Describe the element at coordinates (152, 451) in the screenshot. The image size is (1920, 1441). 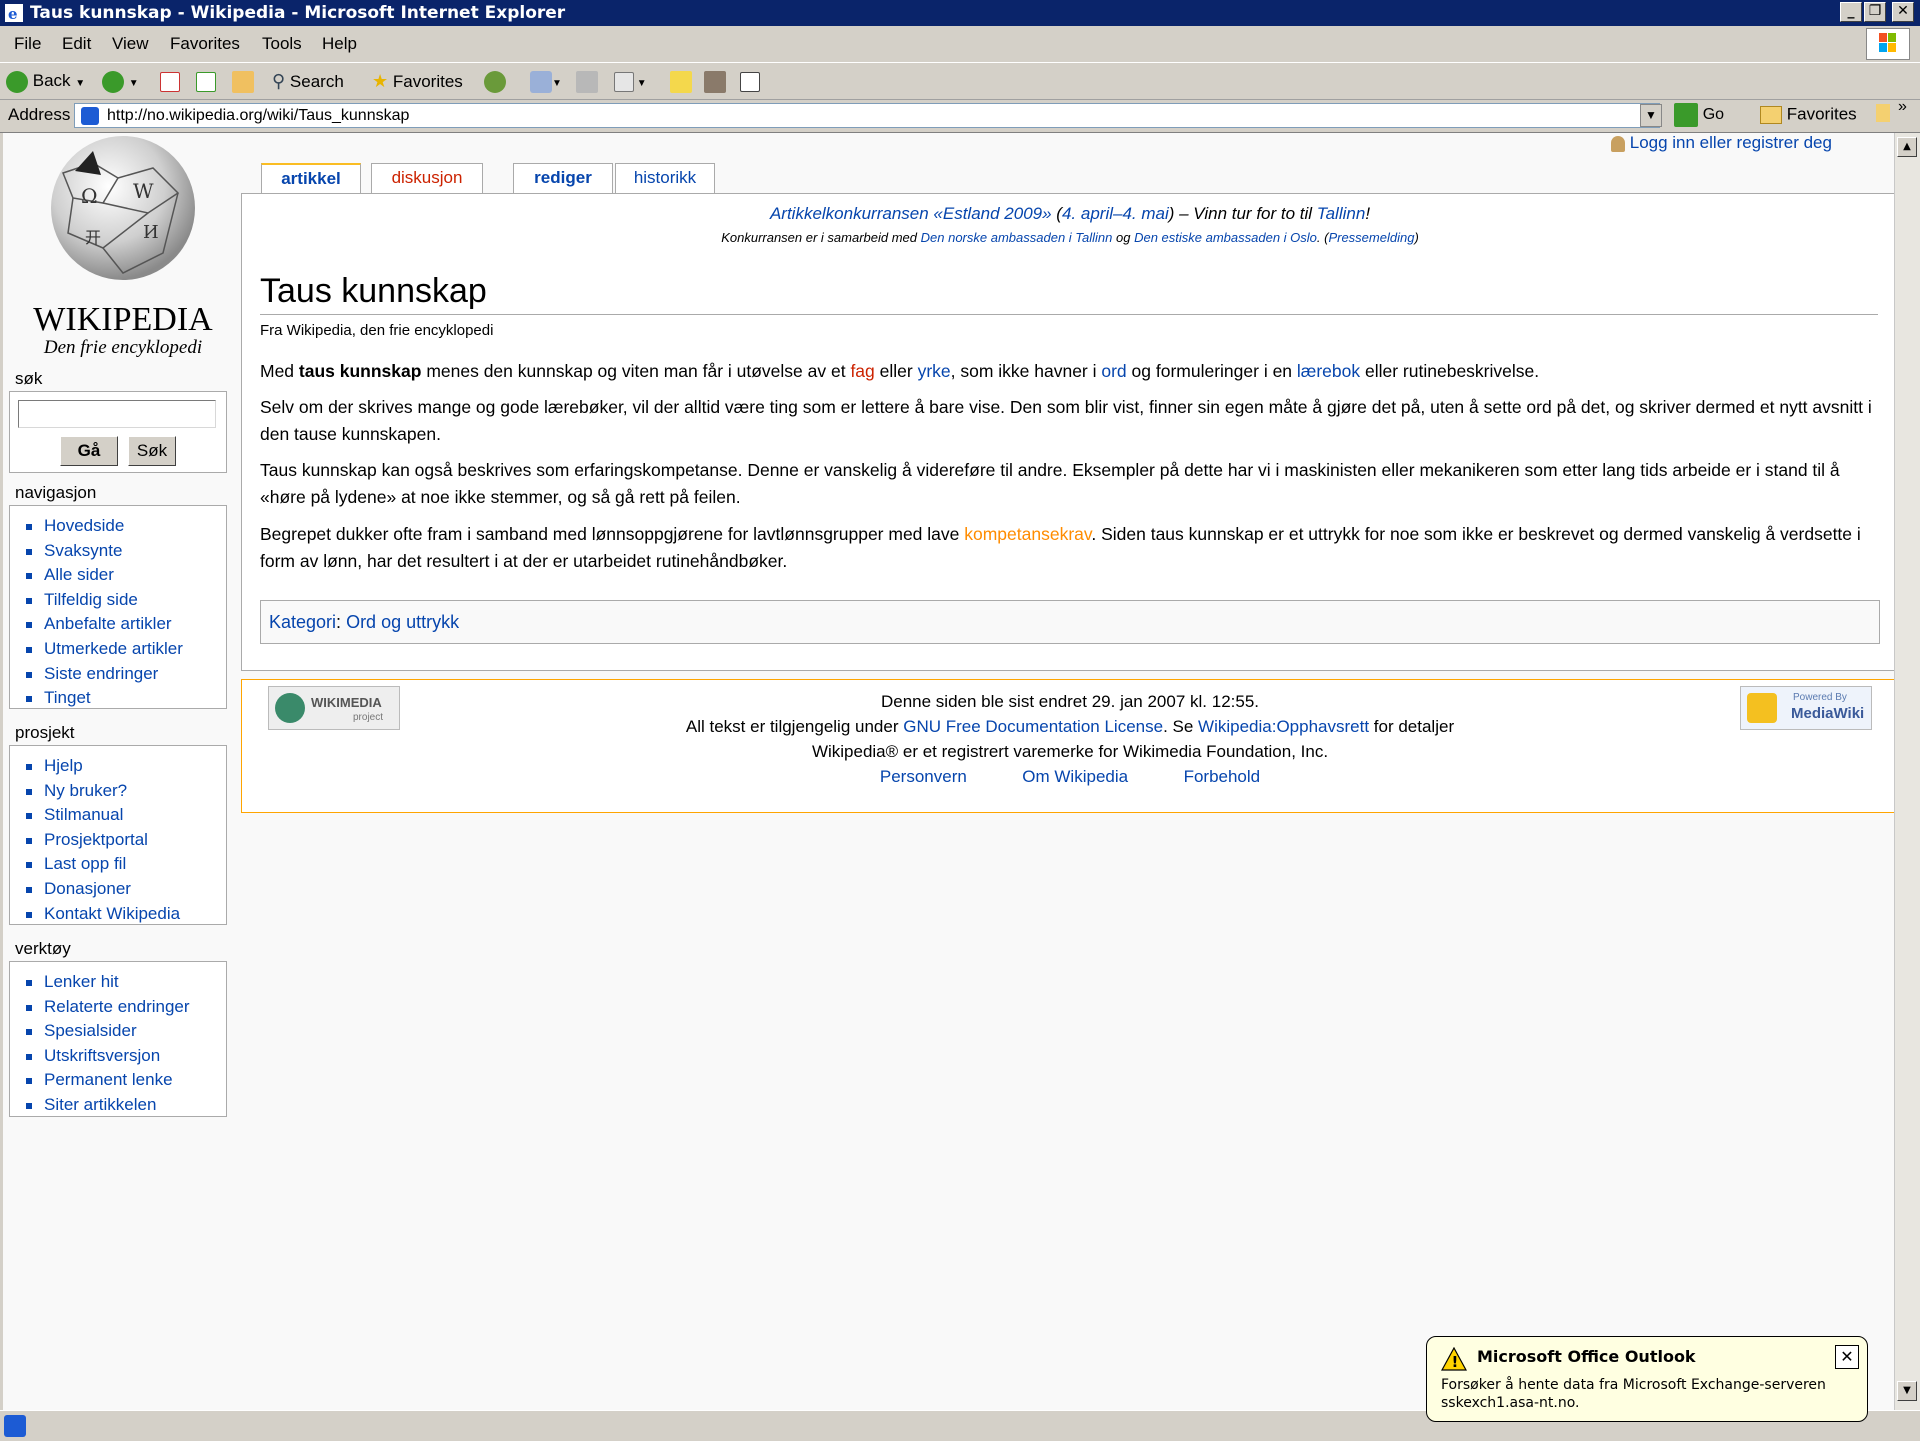
I see `full-search-button: Søk` at that location.